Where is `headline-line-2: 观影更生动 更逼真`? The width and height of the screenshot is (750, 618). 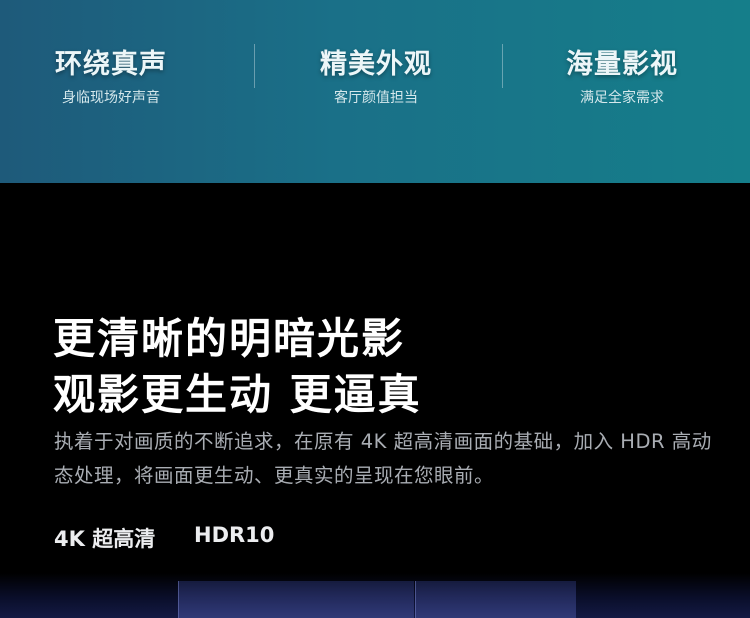 headline-line-2: 观影更生动 更逼真 is located at coordinates (237, 394).